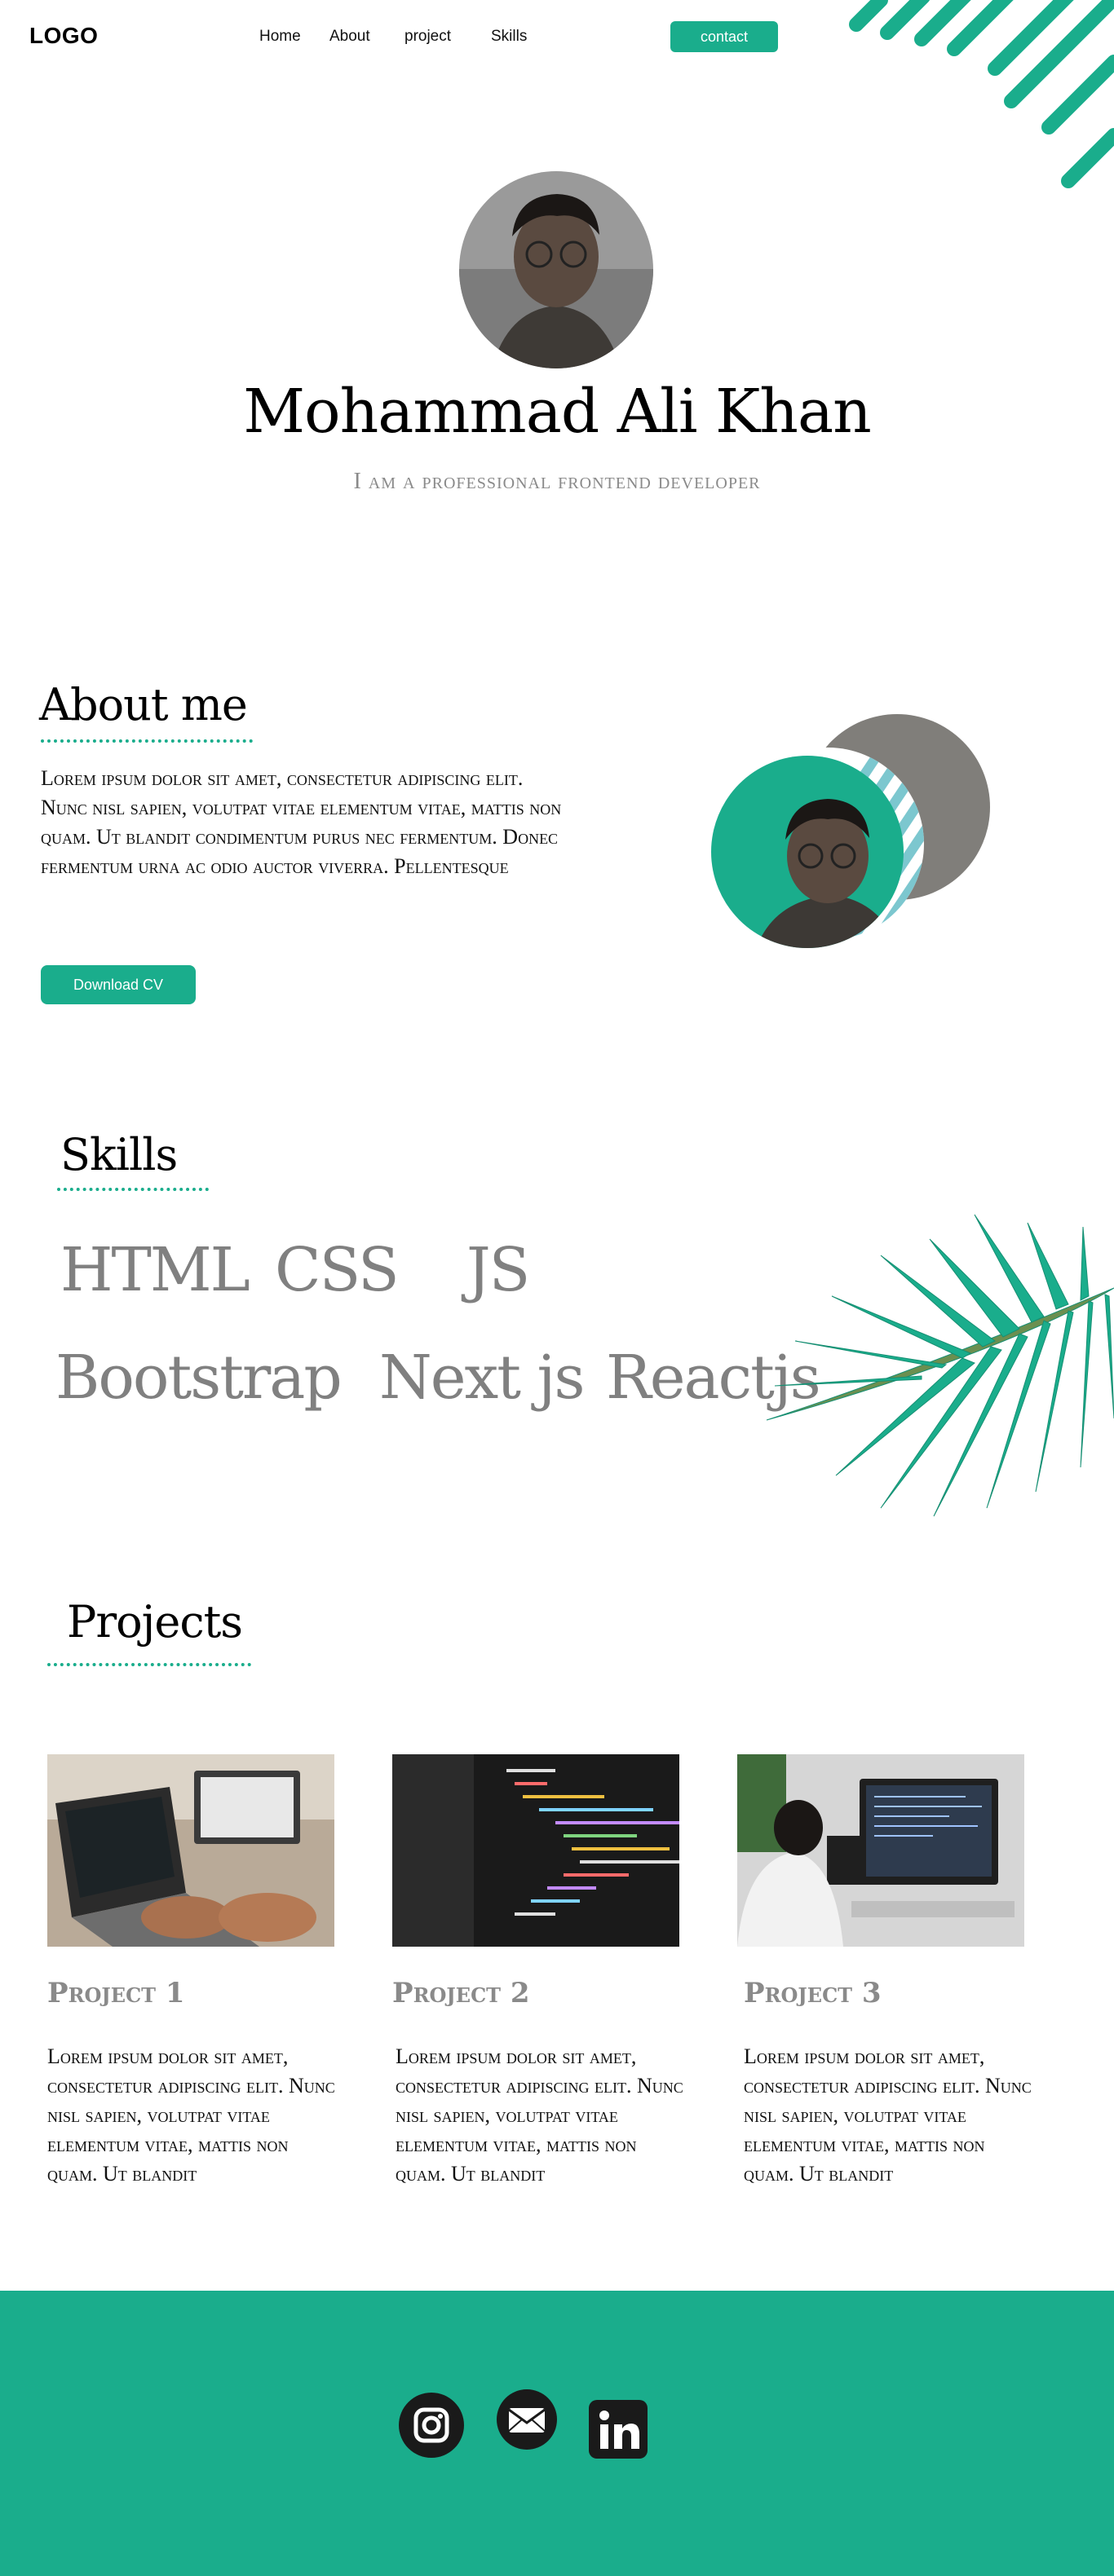  What do you see at coordinates (199, 1378) in the screenshot?
I see `skill-bootstrap: Bootstrap` at bounding box center [199, 1378].